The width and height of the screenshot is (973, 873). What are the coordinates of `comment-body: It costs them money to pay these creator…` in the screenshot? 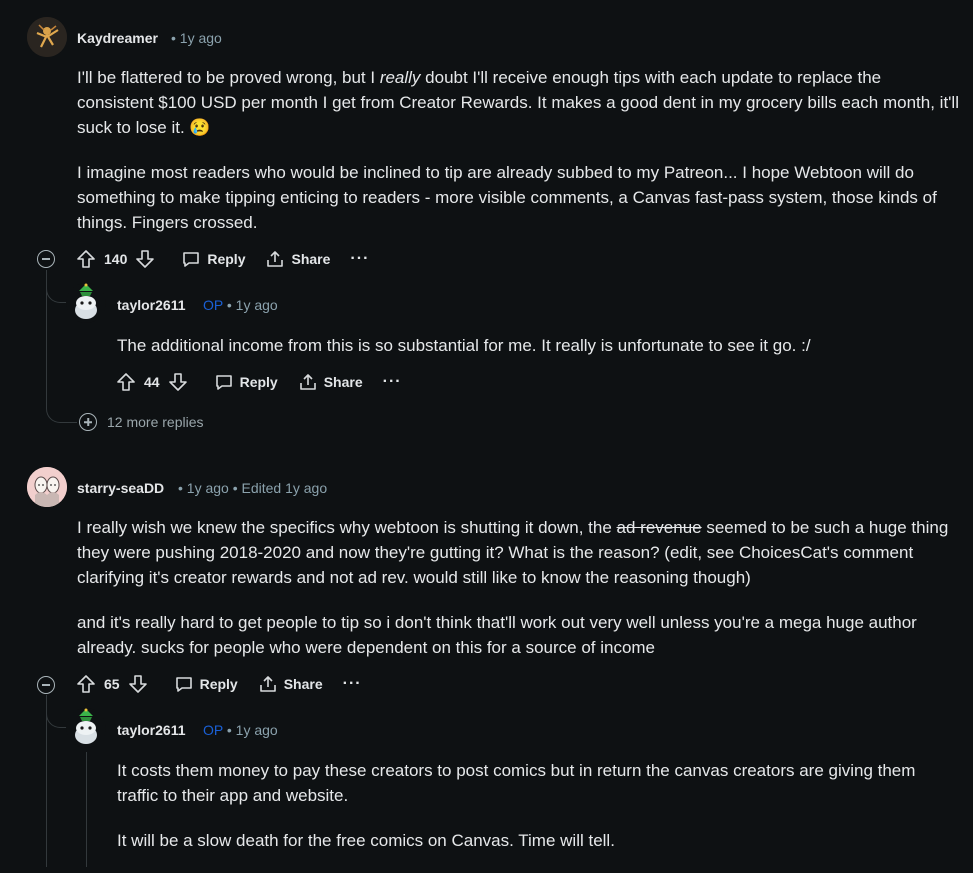 It's located at (537, 815).